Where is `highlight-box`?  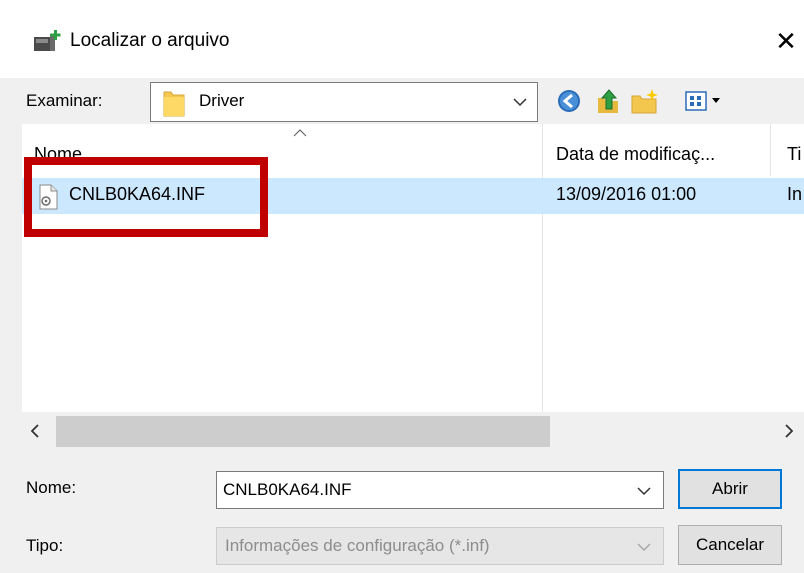
highlight-box is located at coordinates (146, 197).